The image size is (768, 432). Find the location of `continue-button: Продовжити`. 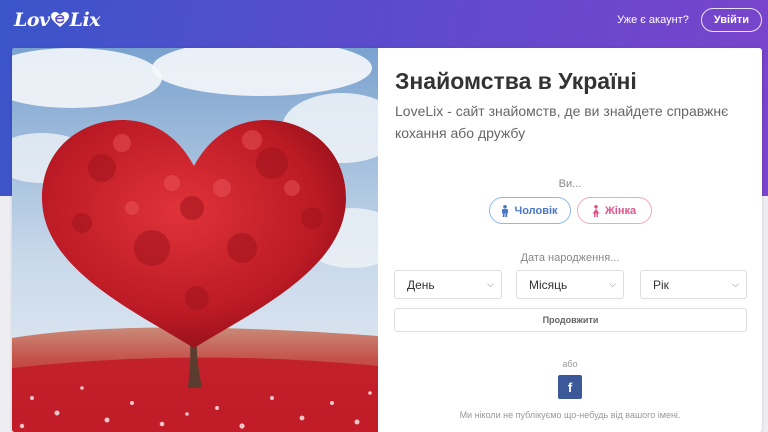

continue-button: Продовжити is located at coordinates (570, 320).